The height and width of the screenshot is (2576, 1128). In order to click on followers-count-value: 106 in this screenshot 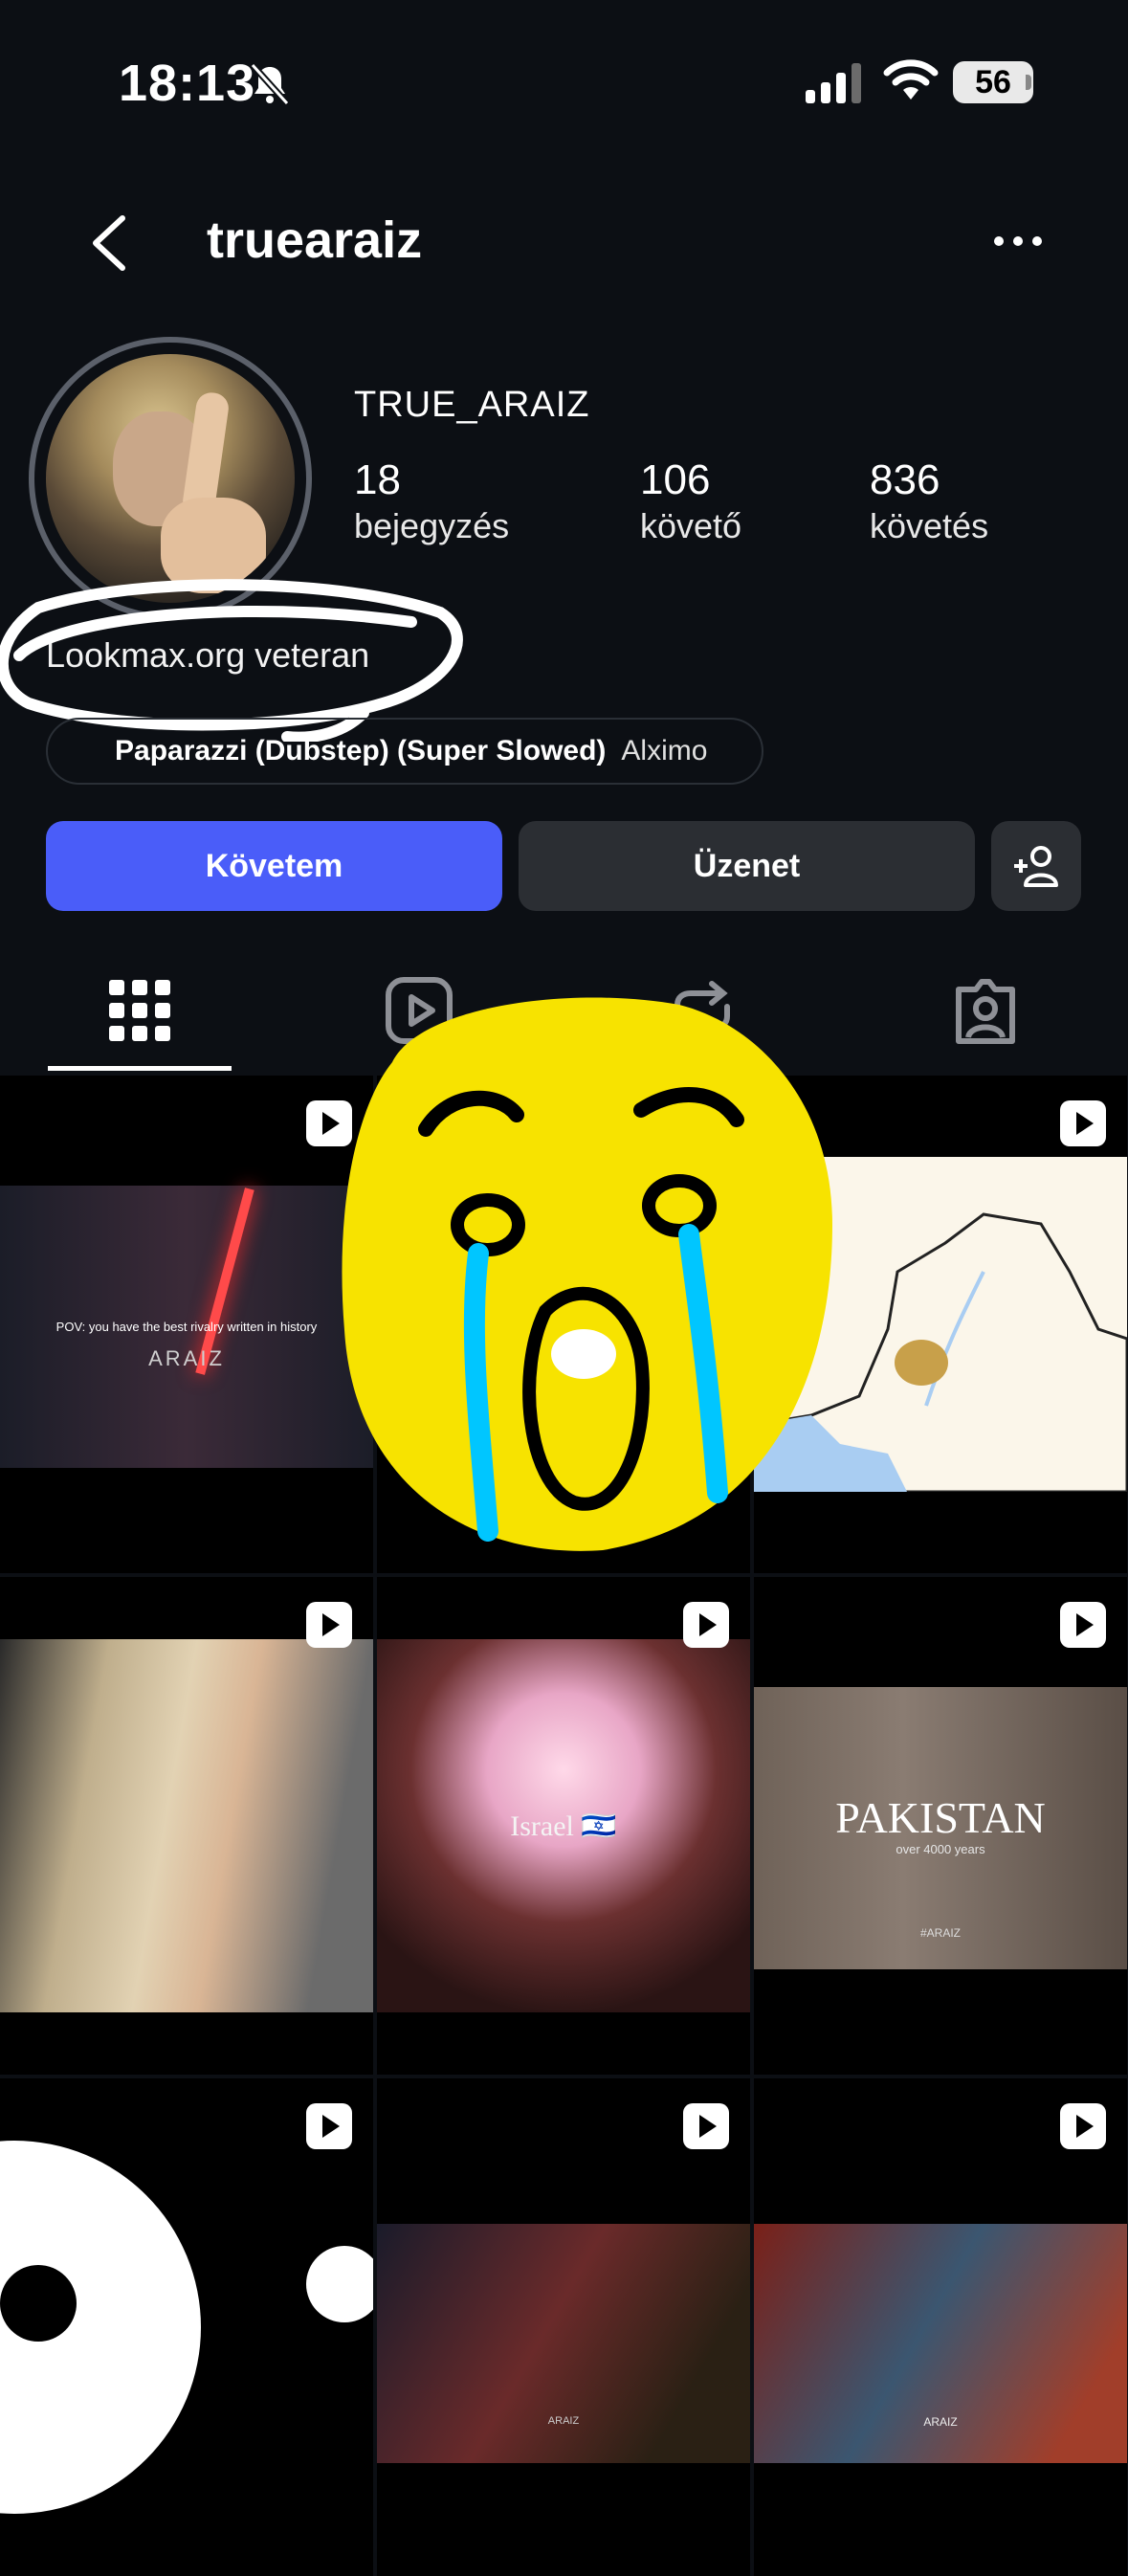, I will do `click(675, 479)`.